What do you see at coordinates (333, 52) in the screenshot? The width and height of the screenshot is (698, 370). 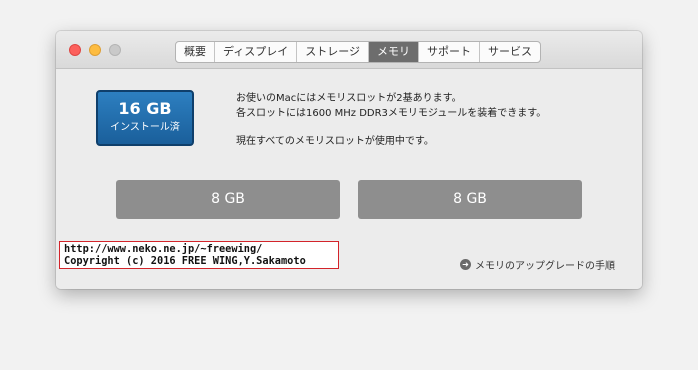 I see `tab-storage: ストレージ` at bounding box center [333, 52].